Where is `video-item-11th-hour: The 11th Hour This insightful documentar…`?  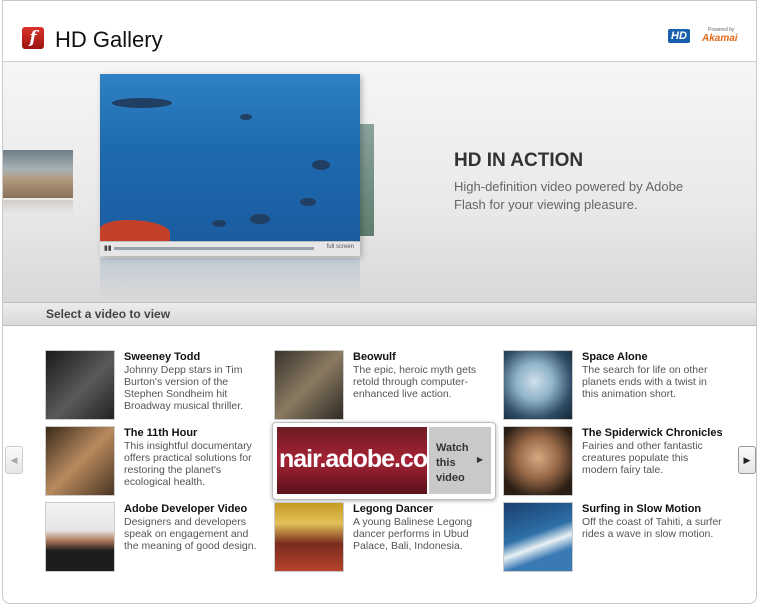 video-item-11th-hour: The 11th Hour This insightful documentar… is located at coordinates (155, 461).